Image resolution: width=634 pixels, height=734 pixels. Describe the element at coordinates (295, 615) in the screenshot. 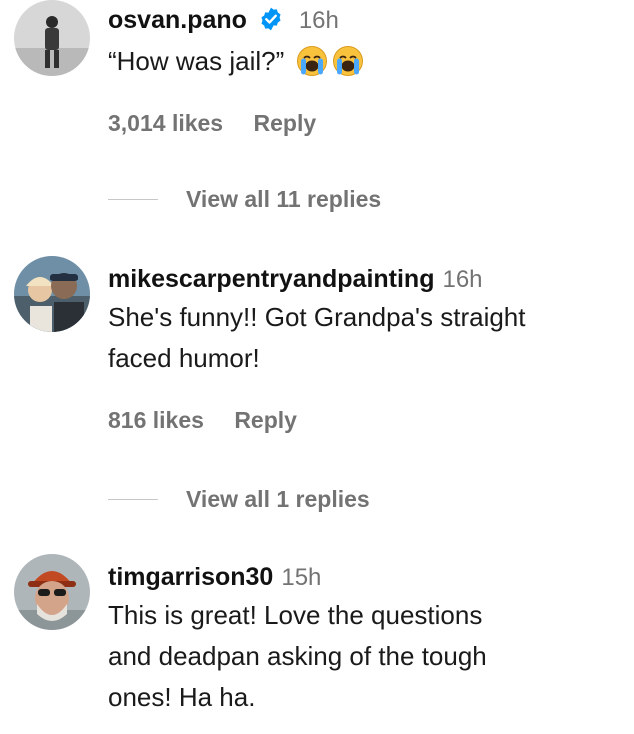

I see `comment-text-line: This is great! Love the questions` at that location.